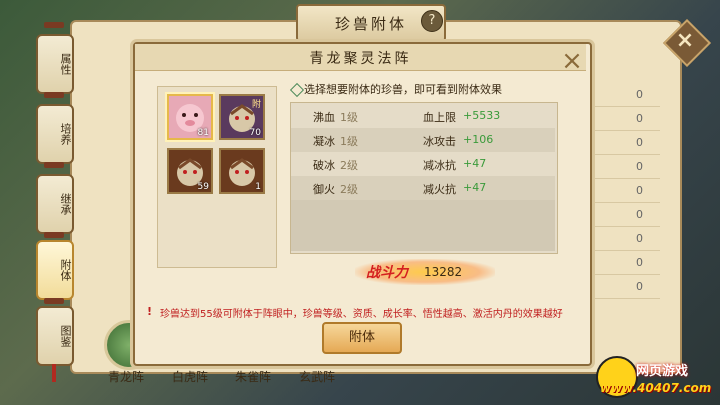 The height and width of the screenshot is (405, 720). What do you see at coordinates (439, 117) in the screenshot?
I see `effect-attr: 血上限` at bounding box center [439, 117].